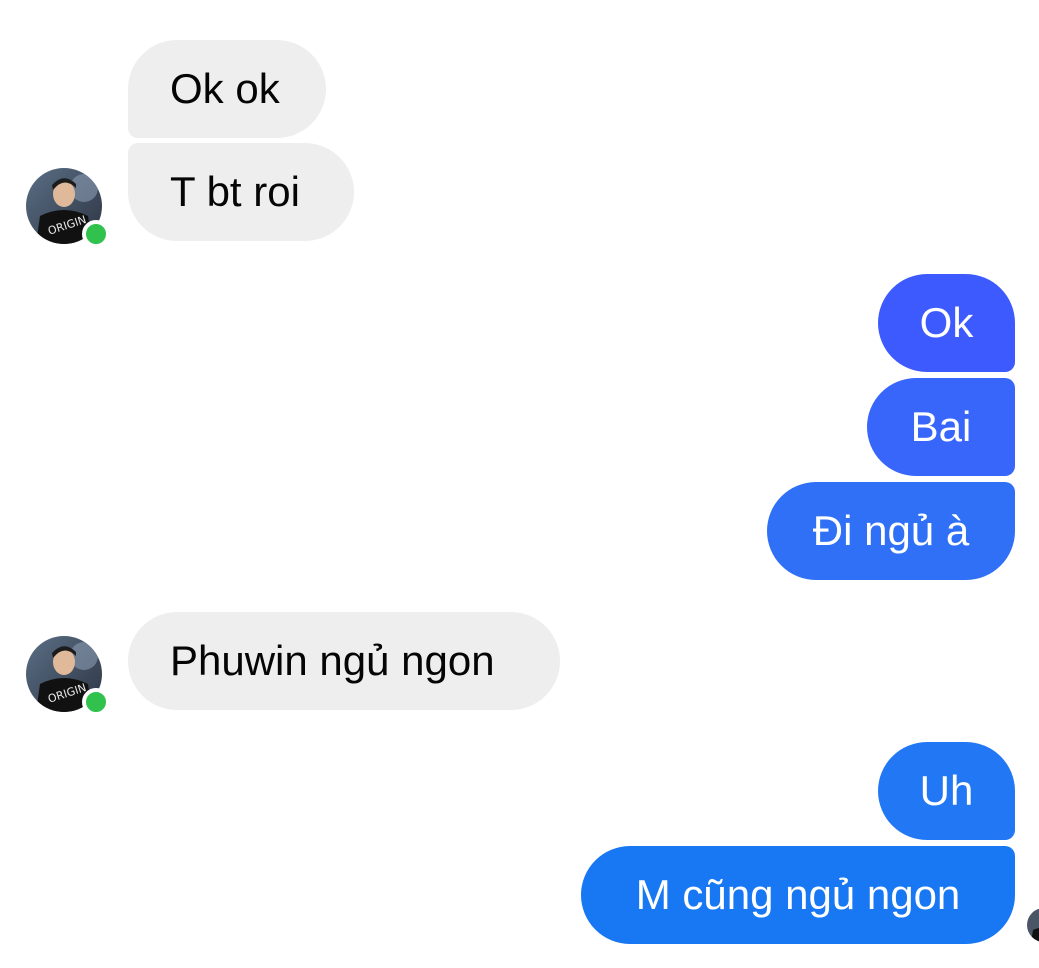  I want to click on message-bubble-incoming: Ok ok, so click(227, 89).